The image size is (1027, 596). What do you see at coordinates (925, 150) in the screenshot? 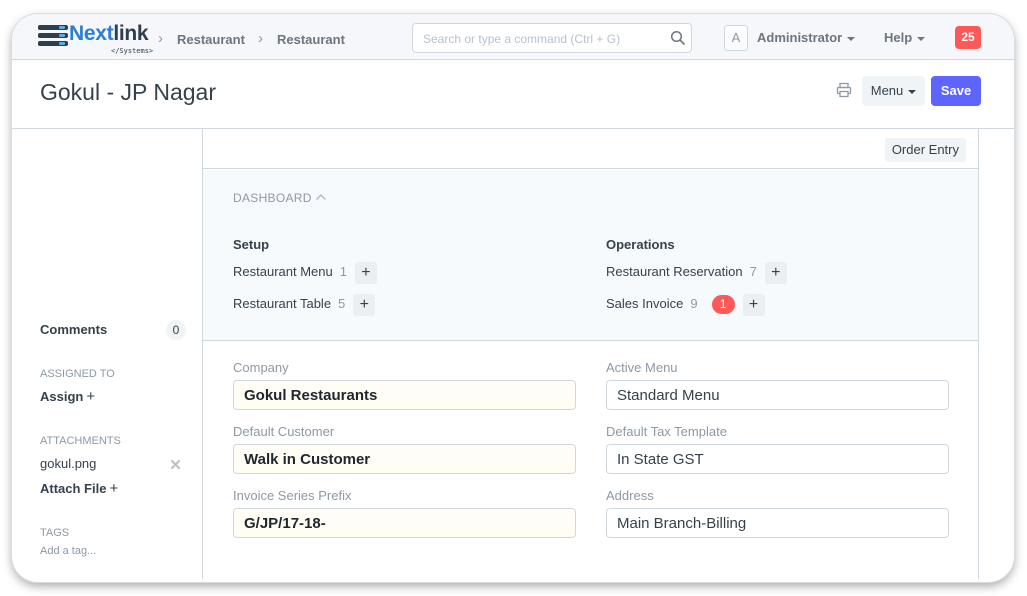
I see `order-entry-button: Order Entry` at bounding box center [925, 150].